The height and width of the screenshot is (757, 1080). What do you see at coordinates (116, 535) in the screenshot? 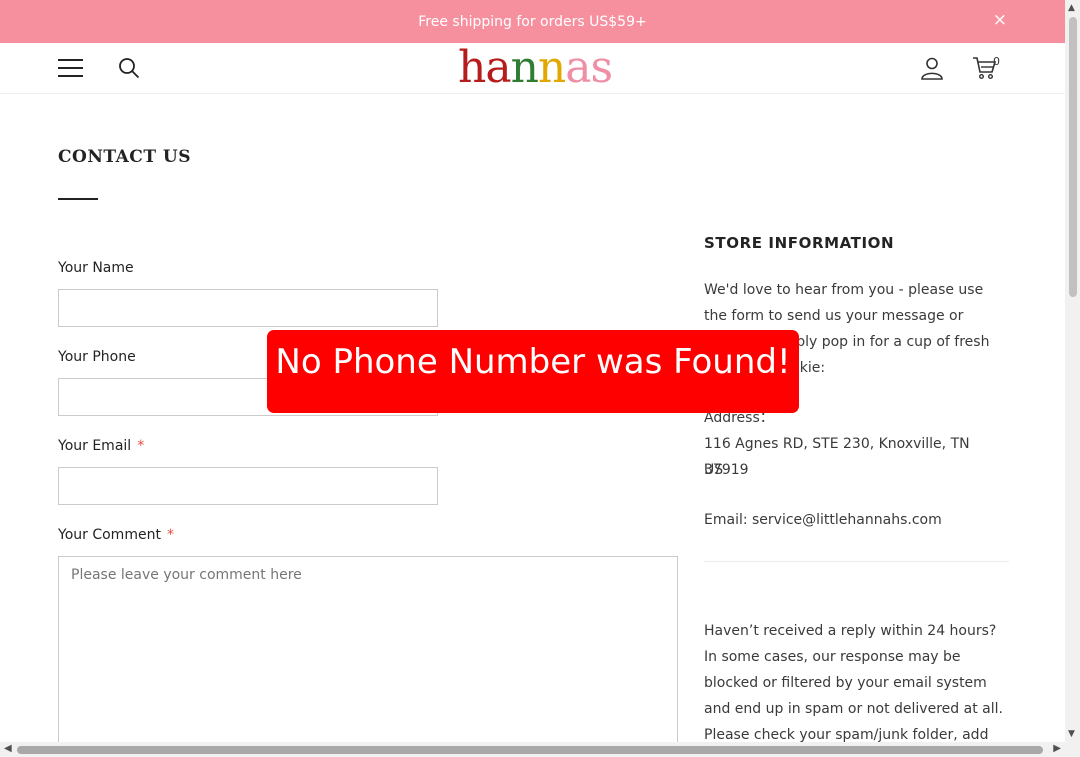
I see `comment-label: Your Comment *` at bounding box center [116, 535].